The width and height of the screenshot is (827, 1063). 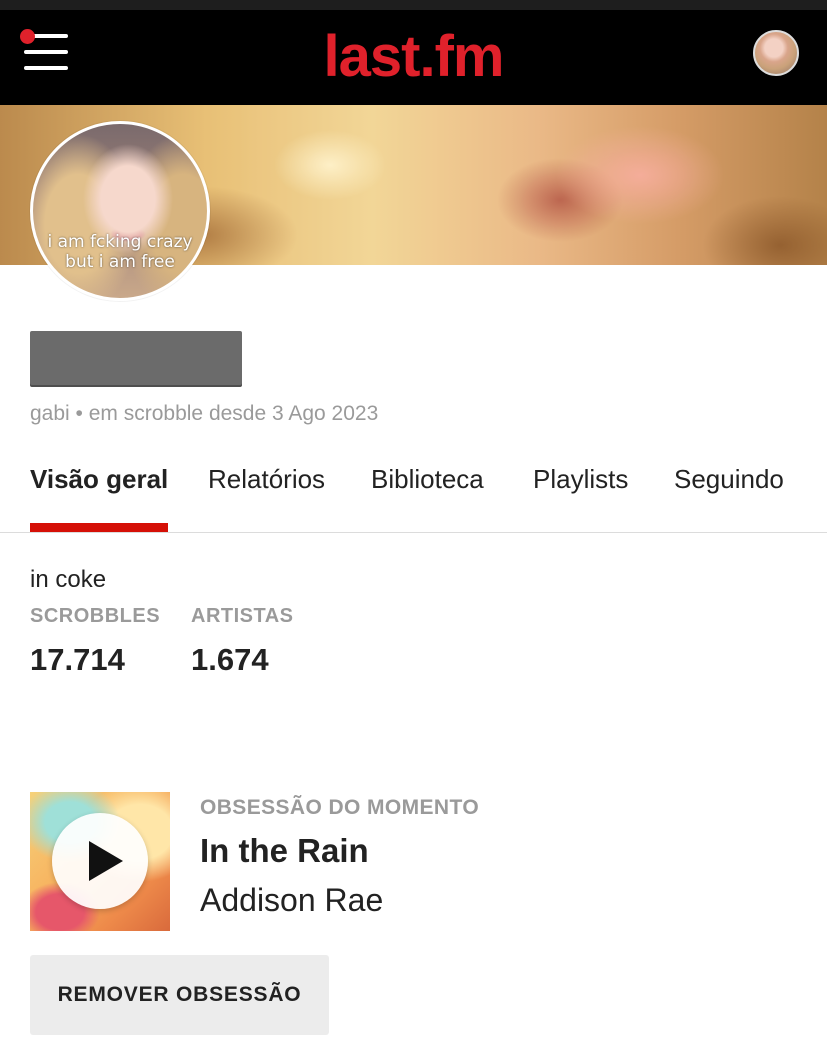 What do you see at coordinates (120, 211) in the screenshot?
I see `profile-avatar: i am fcking crazy but i am free` at bounding box center [120, 211].